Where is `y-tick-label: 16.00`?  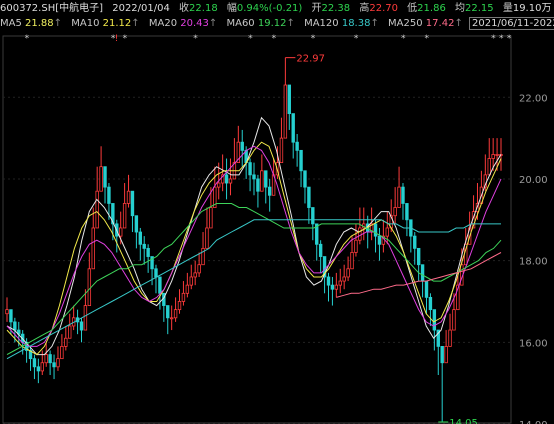 y-tick-label: 16.00 is located at coordinates (533, 343).